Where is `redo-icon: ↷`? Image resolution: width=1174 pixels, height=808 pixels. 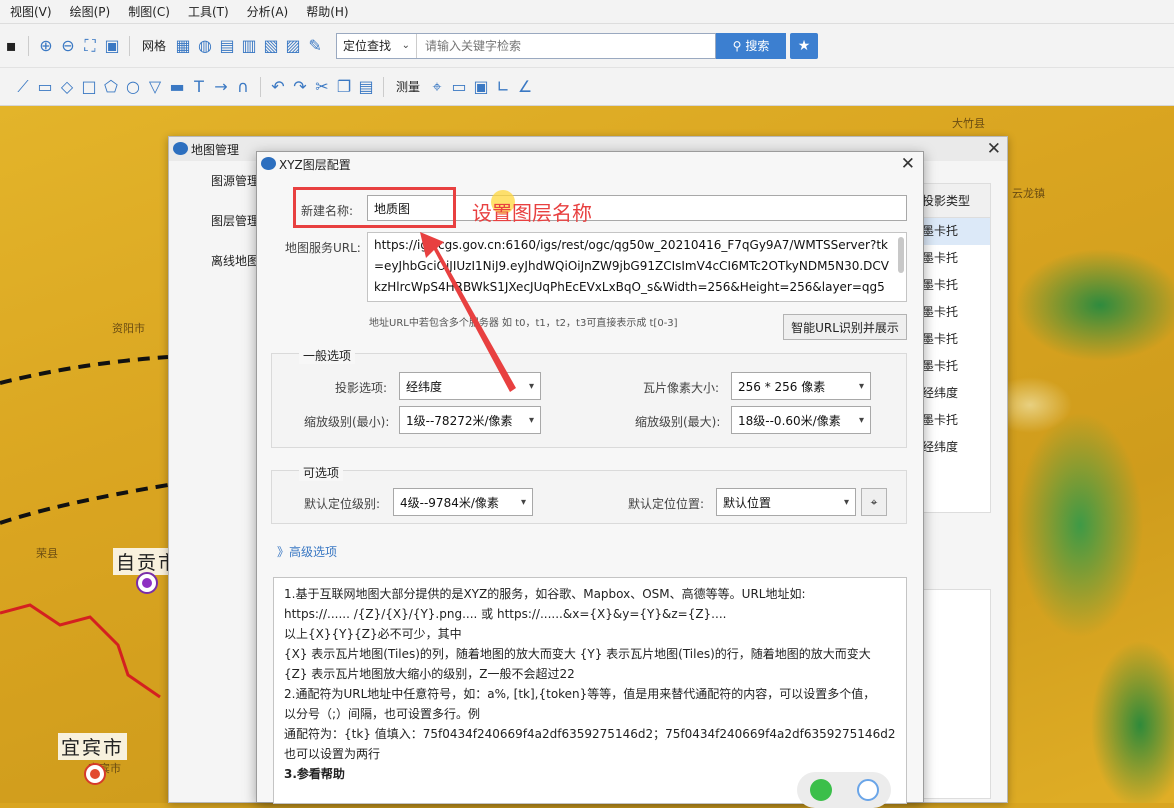 redo-icon: ↷ is located at coordinates (300, 87).